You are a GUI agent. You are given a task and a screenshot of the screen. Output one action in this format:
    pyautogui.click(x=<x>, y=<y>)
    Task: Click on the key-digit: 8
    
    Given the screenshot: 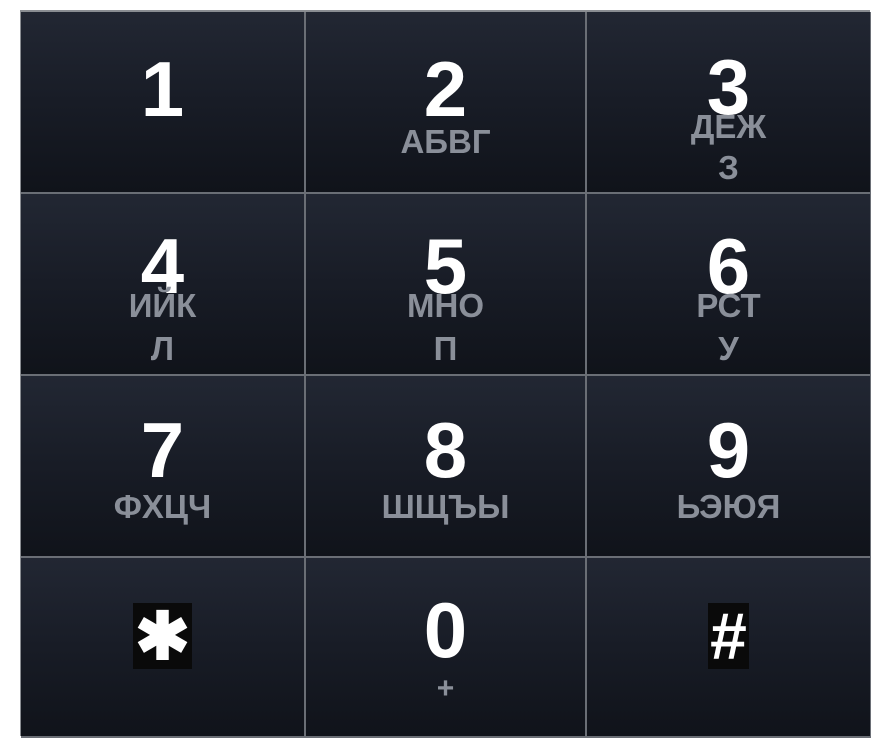 What is the action you would take?
    pyautogui.click(x=445, y=450)
    